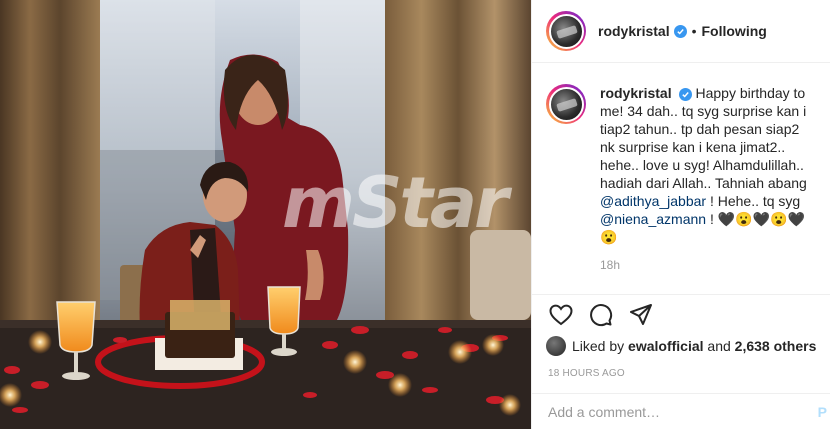  What do you see at coordinates (708, 265) in the screenshot?
I see `caption-timestamp: 18h` at bounding box center [708, 265].